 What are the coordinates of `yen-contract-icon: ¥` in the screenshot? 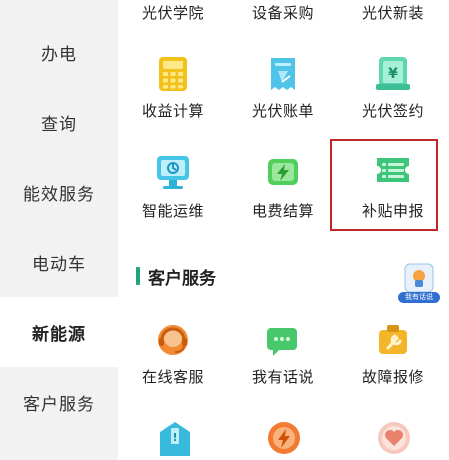 It's located at (393, 73).